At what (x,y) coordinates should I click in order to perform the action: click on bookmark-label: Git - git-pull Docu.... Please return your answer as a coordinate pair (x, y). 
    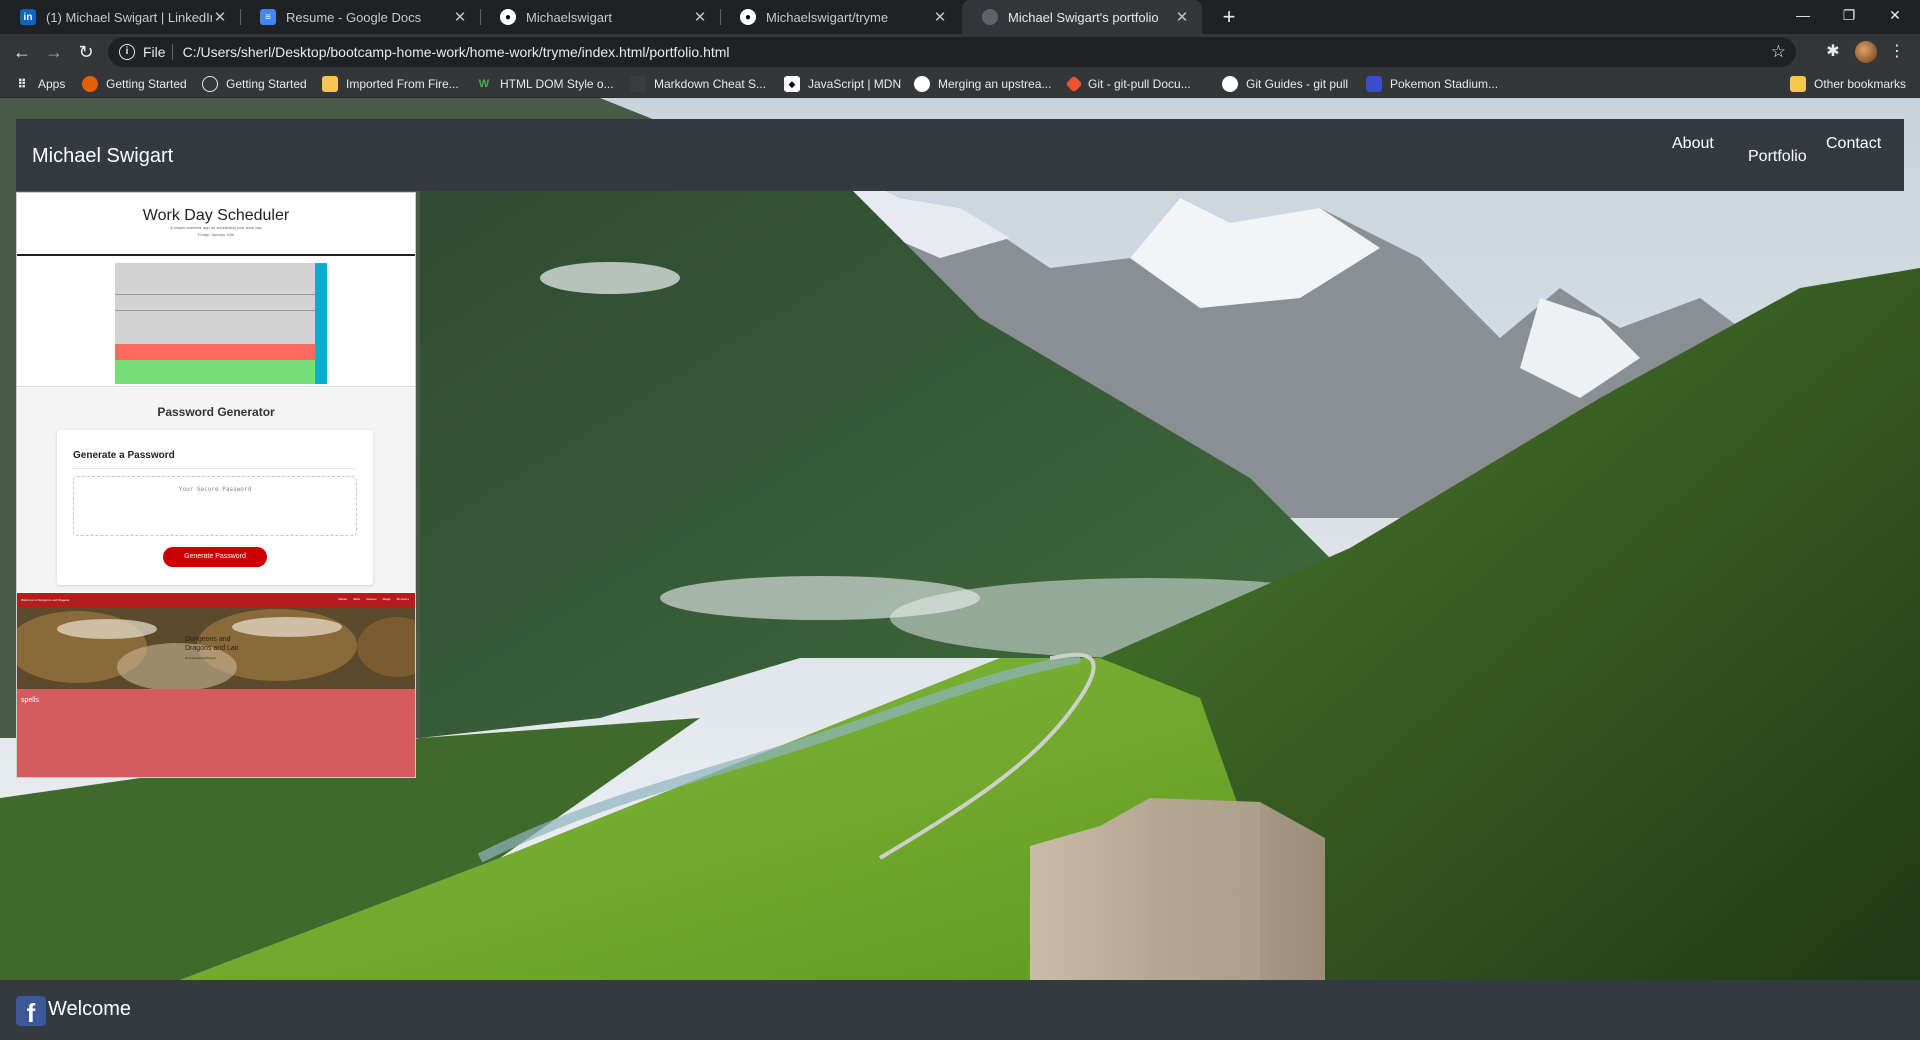
    Looking at the image, I should click on (1139, 84).